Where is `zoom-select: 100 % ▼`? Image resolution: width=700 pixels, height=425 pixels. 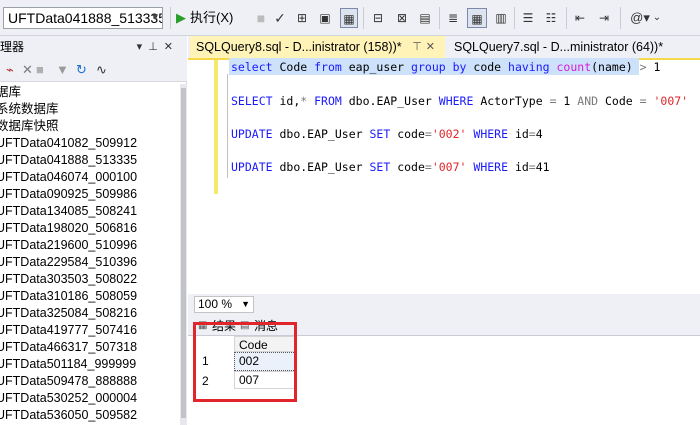 zoom-select: 100 % ▼ is located at coordinates (224, 304).